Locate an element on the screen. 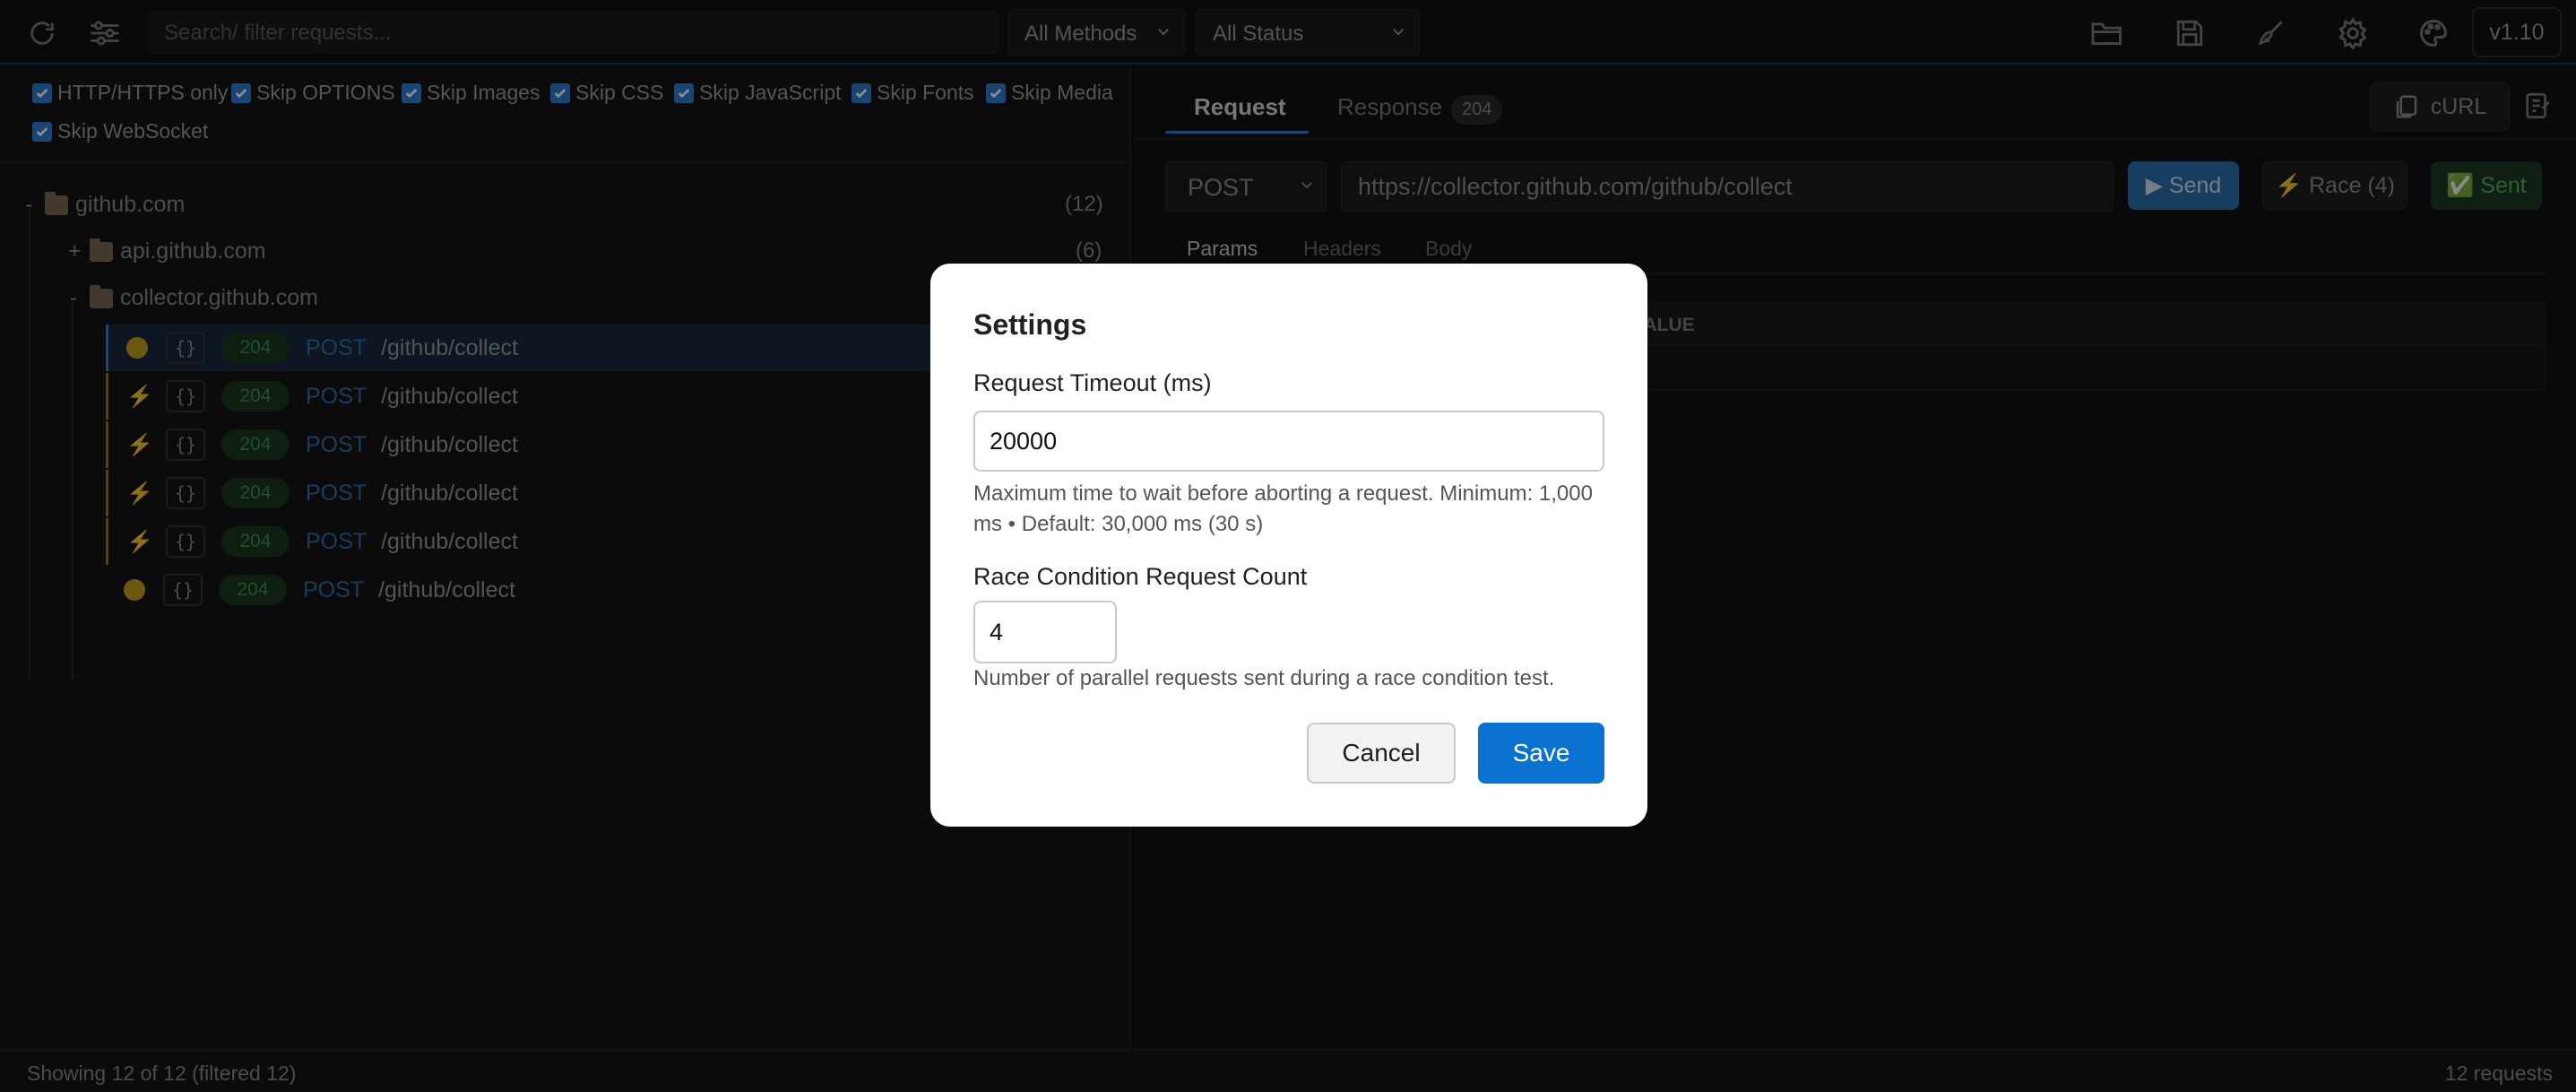 The height and width of the screenshot is (1092, 2576). race-count-input: 4 is located at coordinates (1045, 632).